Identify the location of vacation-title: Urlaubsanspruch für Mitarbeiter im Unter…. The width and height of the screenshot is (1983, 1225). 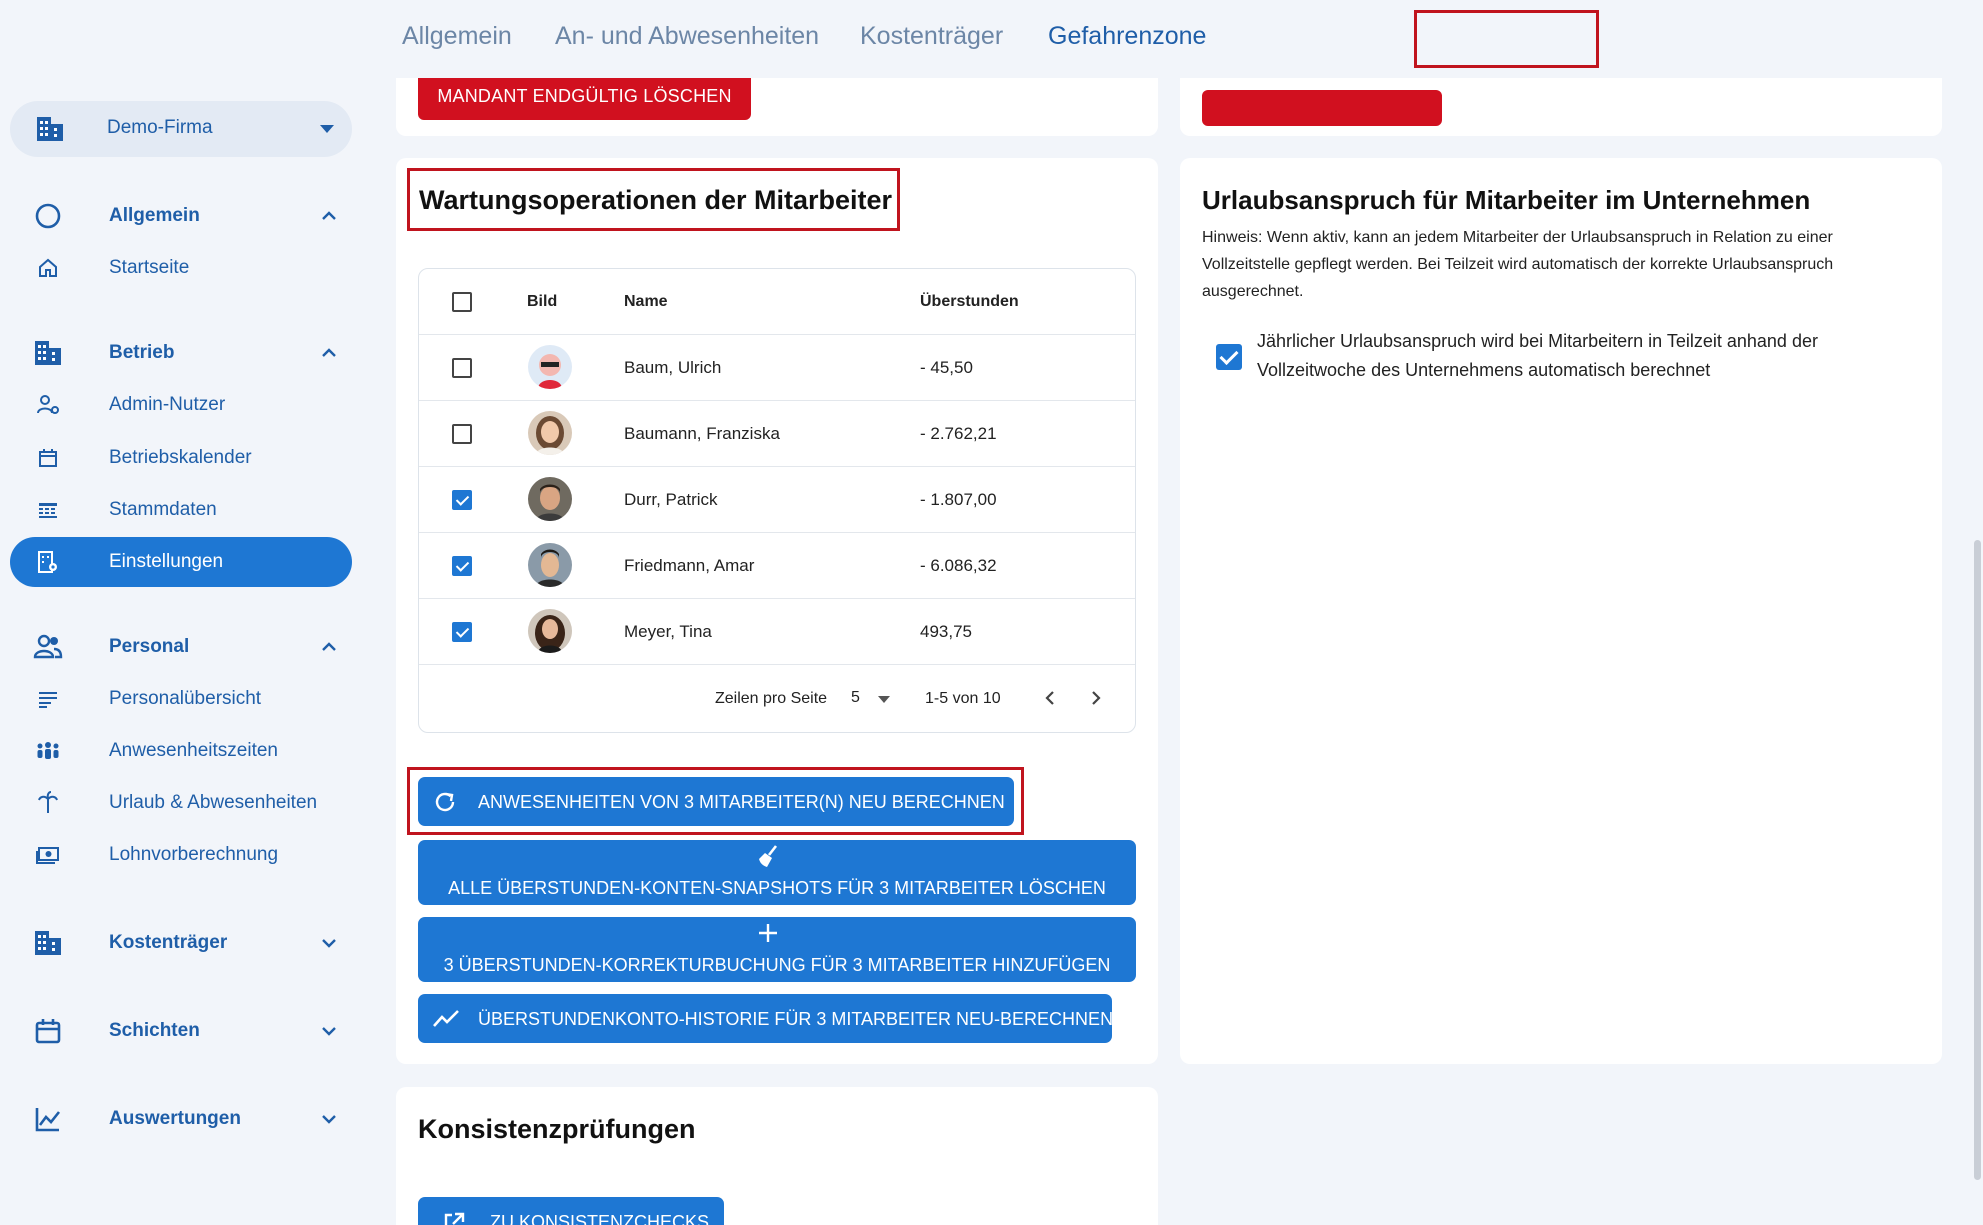
(1506, 200).